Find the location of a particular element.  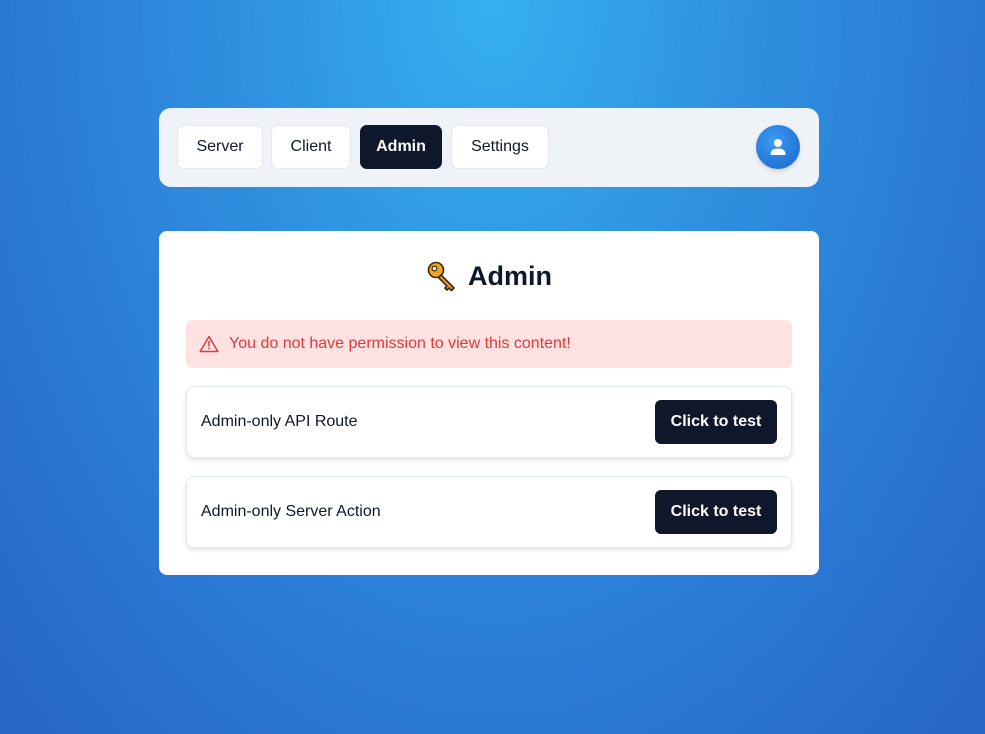

nav-button-server: Server is located at coordinates (220, 147).